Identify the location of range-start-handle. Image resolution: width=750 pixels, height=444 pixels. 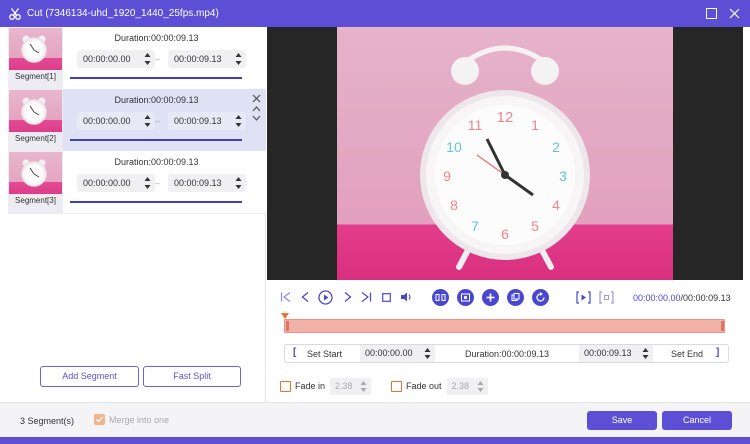
(287, 326).